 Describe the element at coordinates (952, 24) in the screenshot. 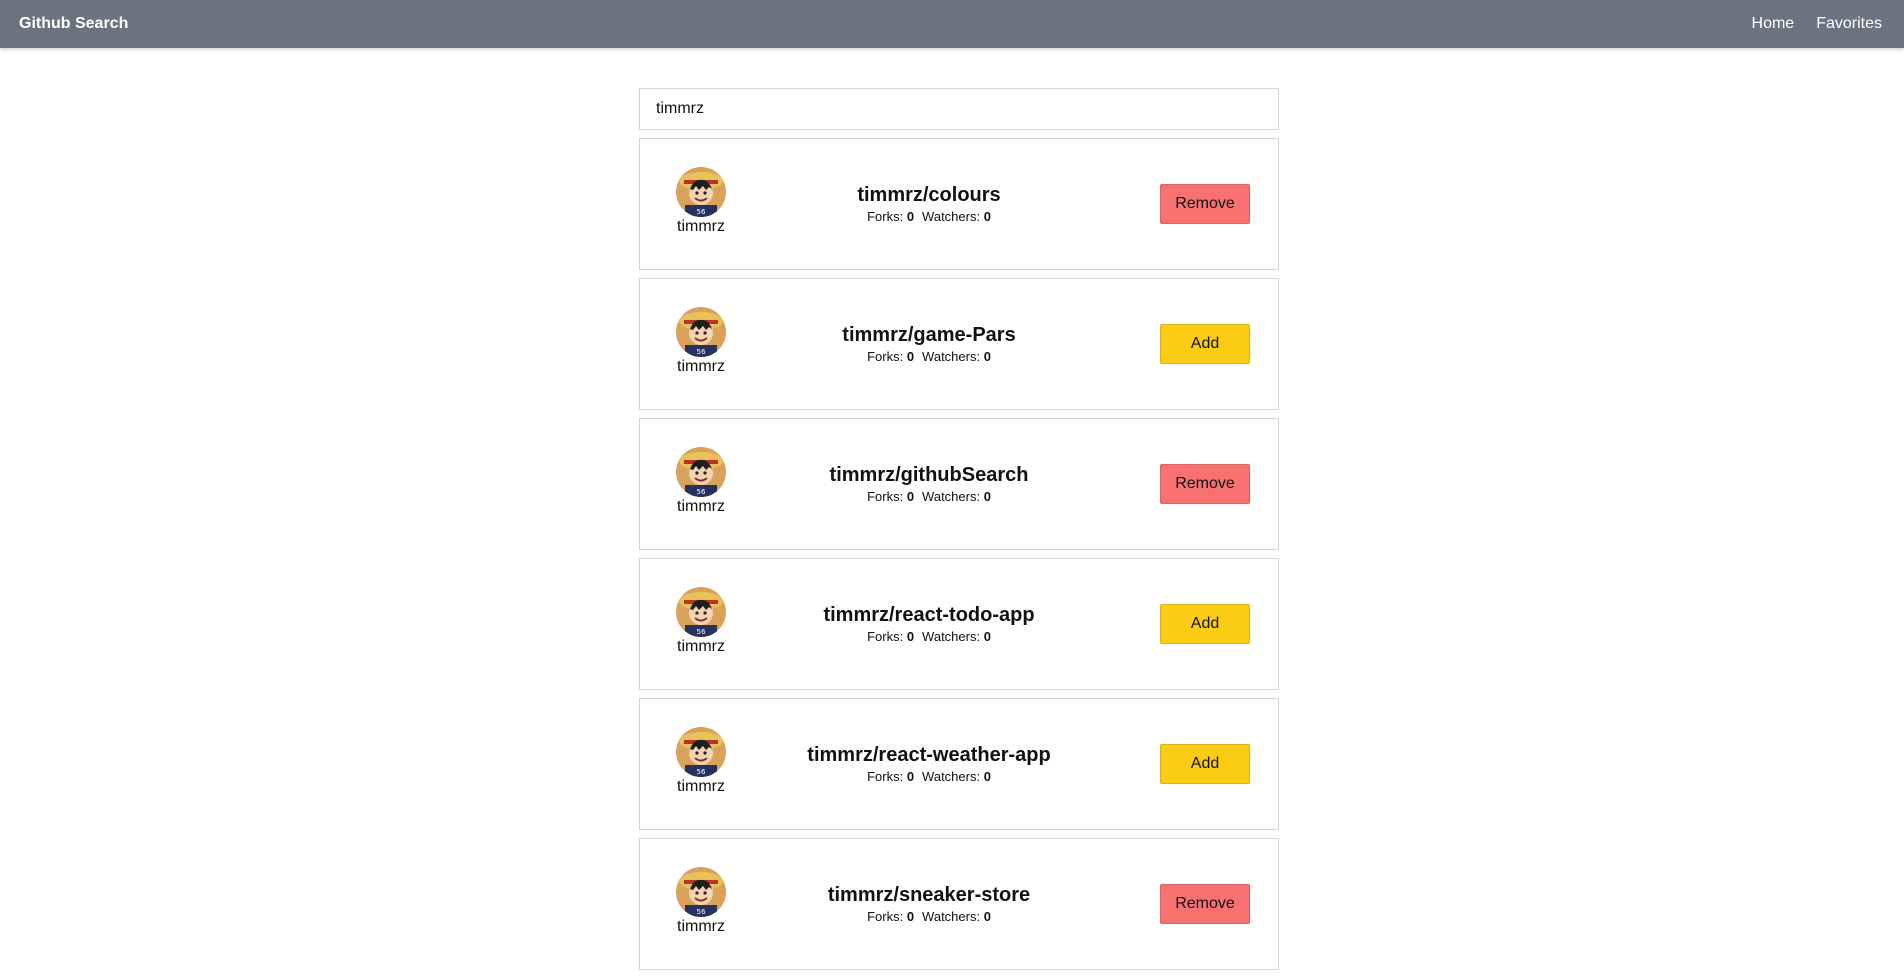

I see `navbar: Github Search Home Favorites` at that location.